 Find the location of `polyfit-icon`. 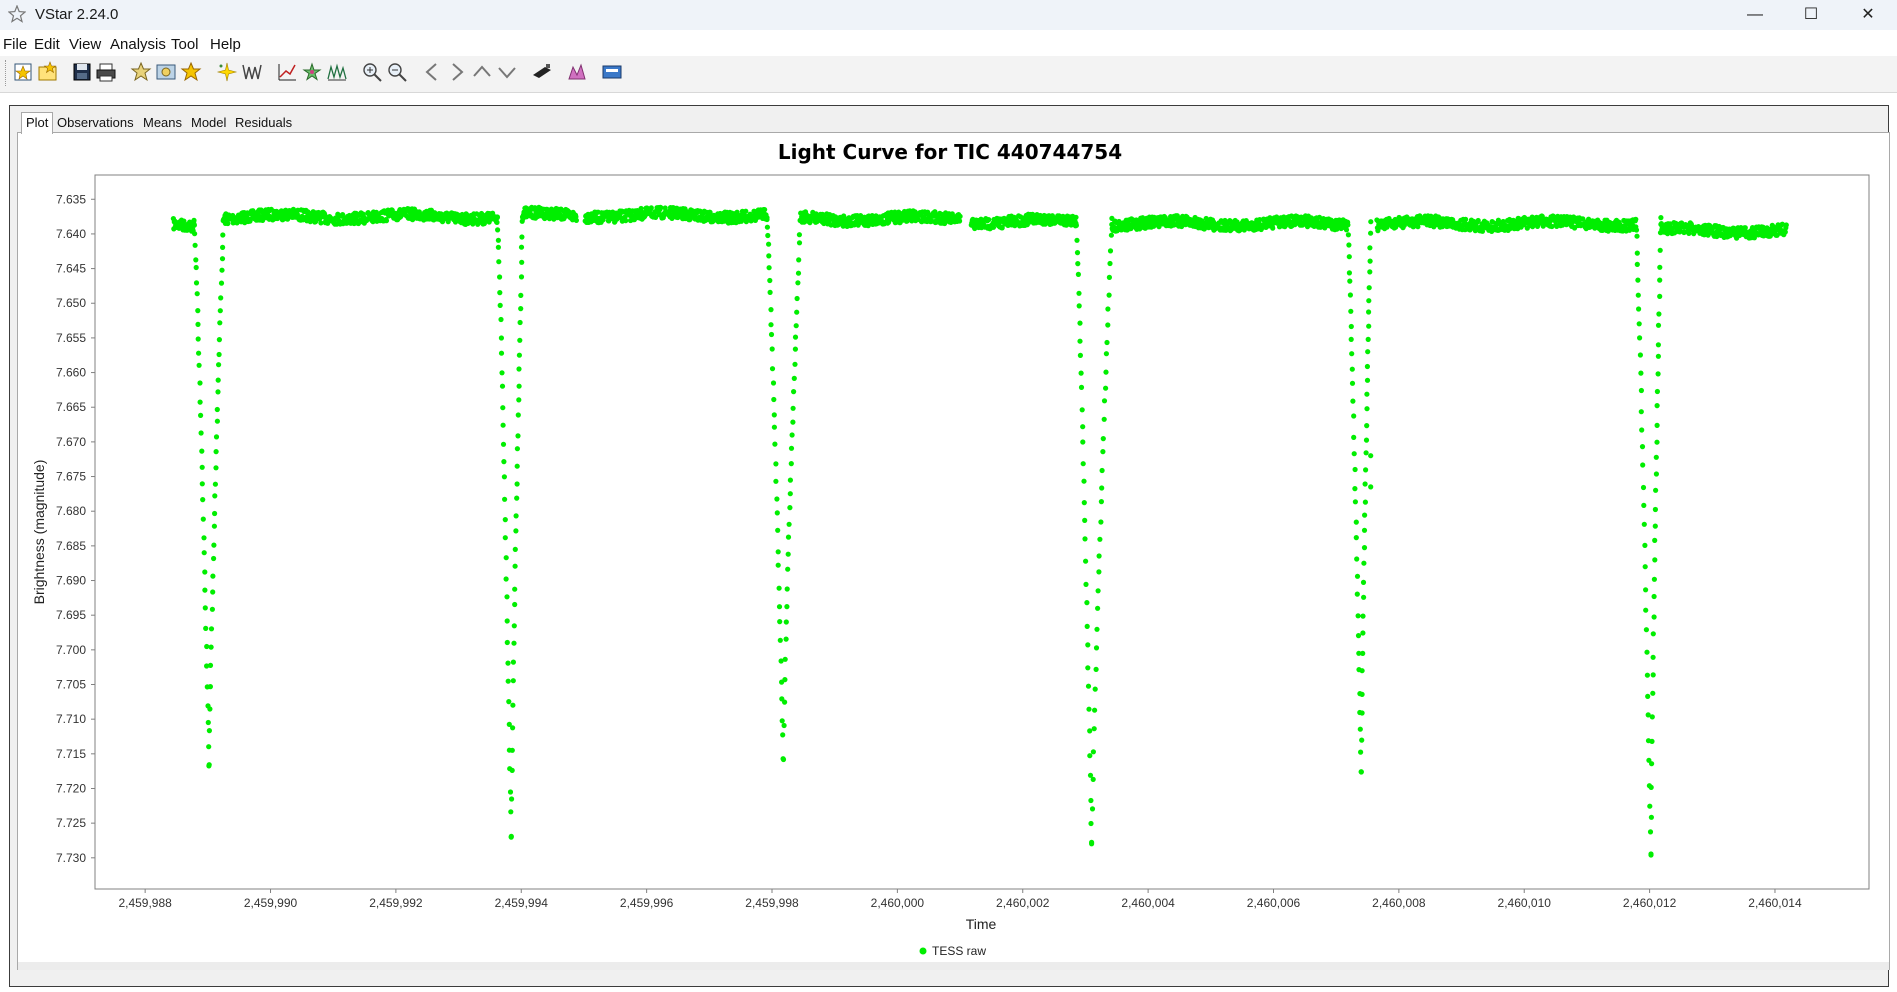

polyfit-icon is located at coordinates (287, 72).